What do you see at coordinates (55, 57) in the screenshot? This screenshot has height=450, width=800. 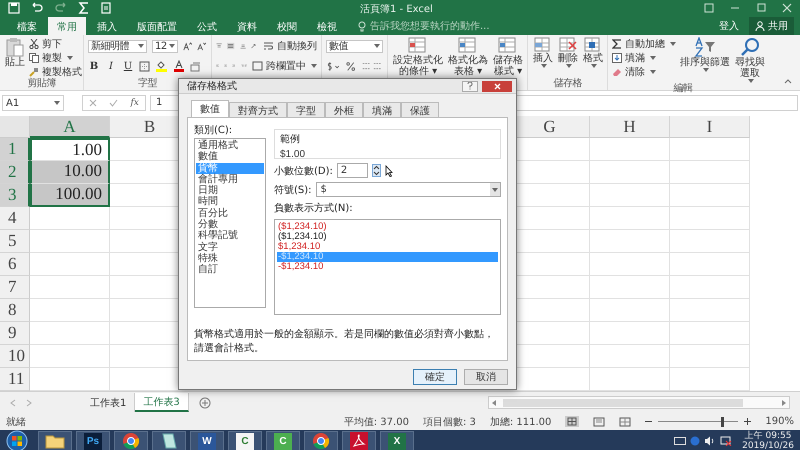 I see `copy-button: 複製` at bounding box center [55, 57].